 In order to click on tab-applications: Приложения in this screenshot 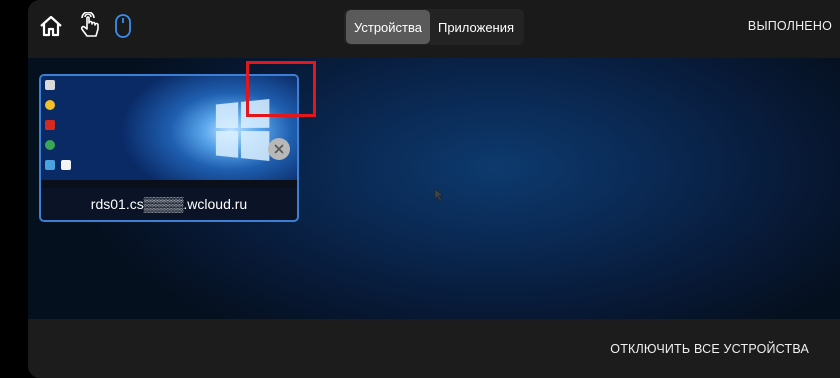, I will do `click(476, 27)`.